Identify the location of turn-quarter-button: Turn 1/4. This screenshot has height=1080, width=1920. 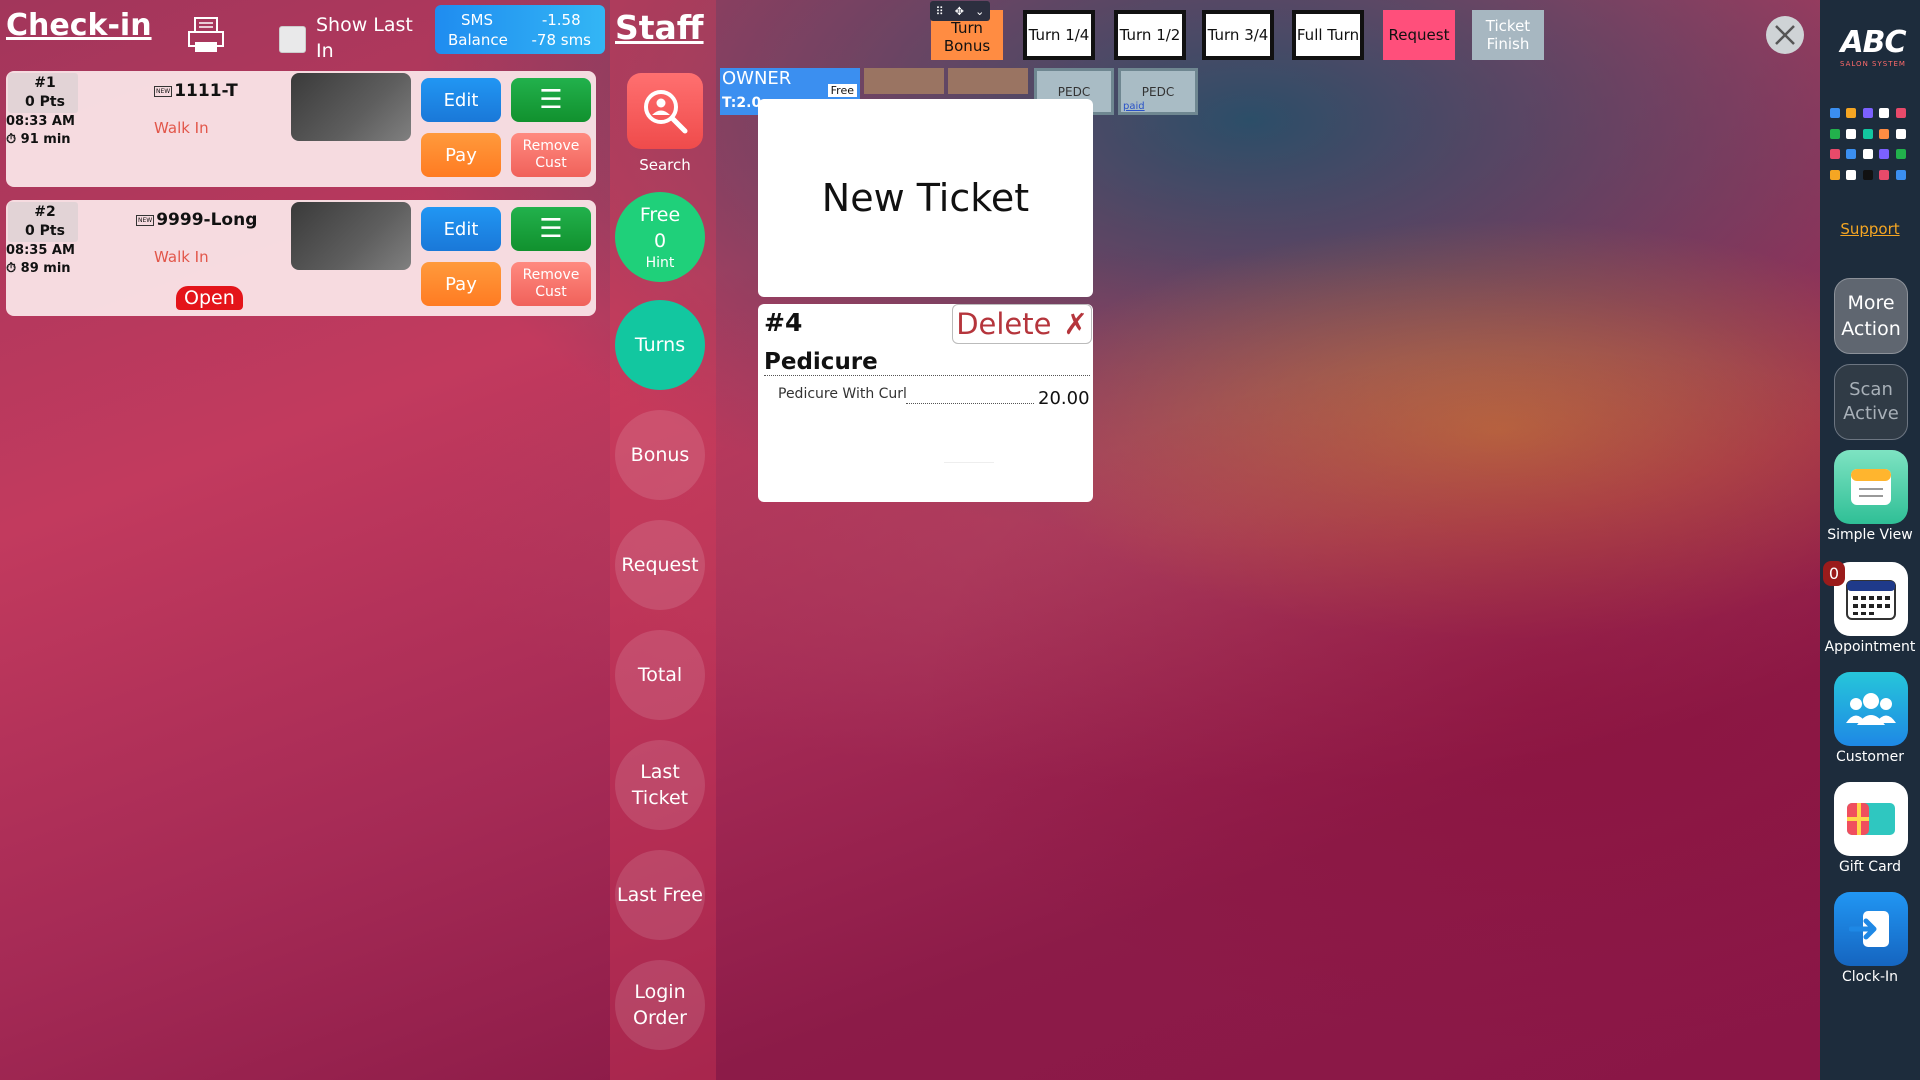
(1059, 35).